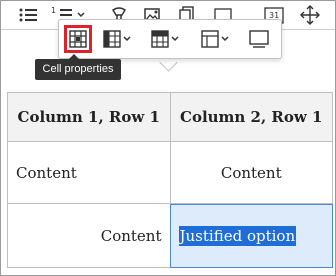 The width and height of the screenshot is (336, 276). I want to click on merge-cells-button, so click(215, 39).